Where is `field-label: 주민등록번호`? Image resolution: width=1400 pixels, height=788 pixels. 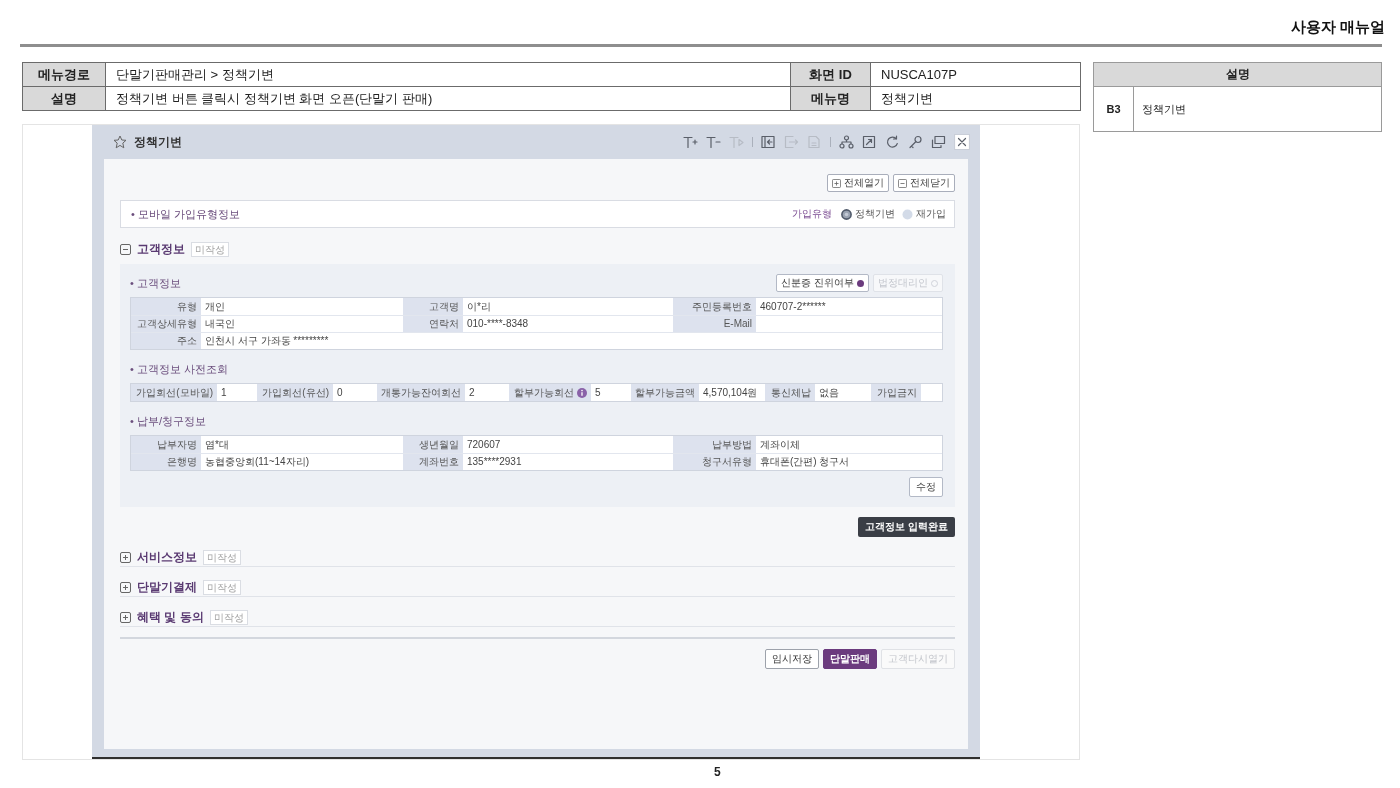 field-label: 주민등록번호 is located at coordinates (722, 306).